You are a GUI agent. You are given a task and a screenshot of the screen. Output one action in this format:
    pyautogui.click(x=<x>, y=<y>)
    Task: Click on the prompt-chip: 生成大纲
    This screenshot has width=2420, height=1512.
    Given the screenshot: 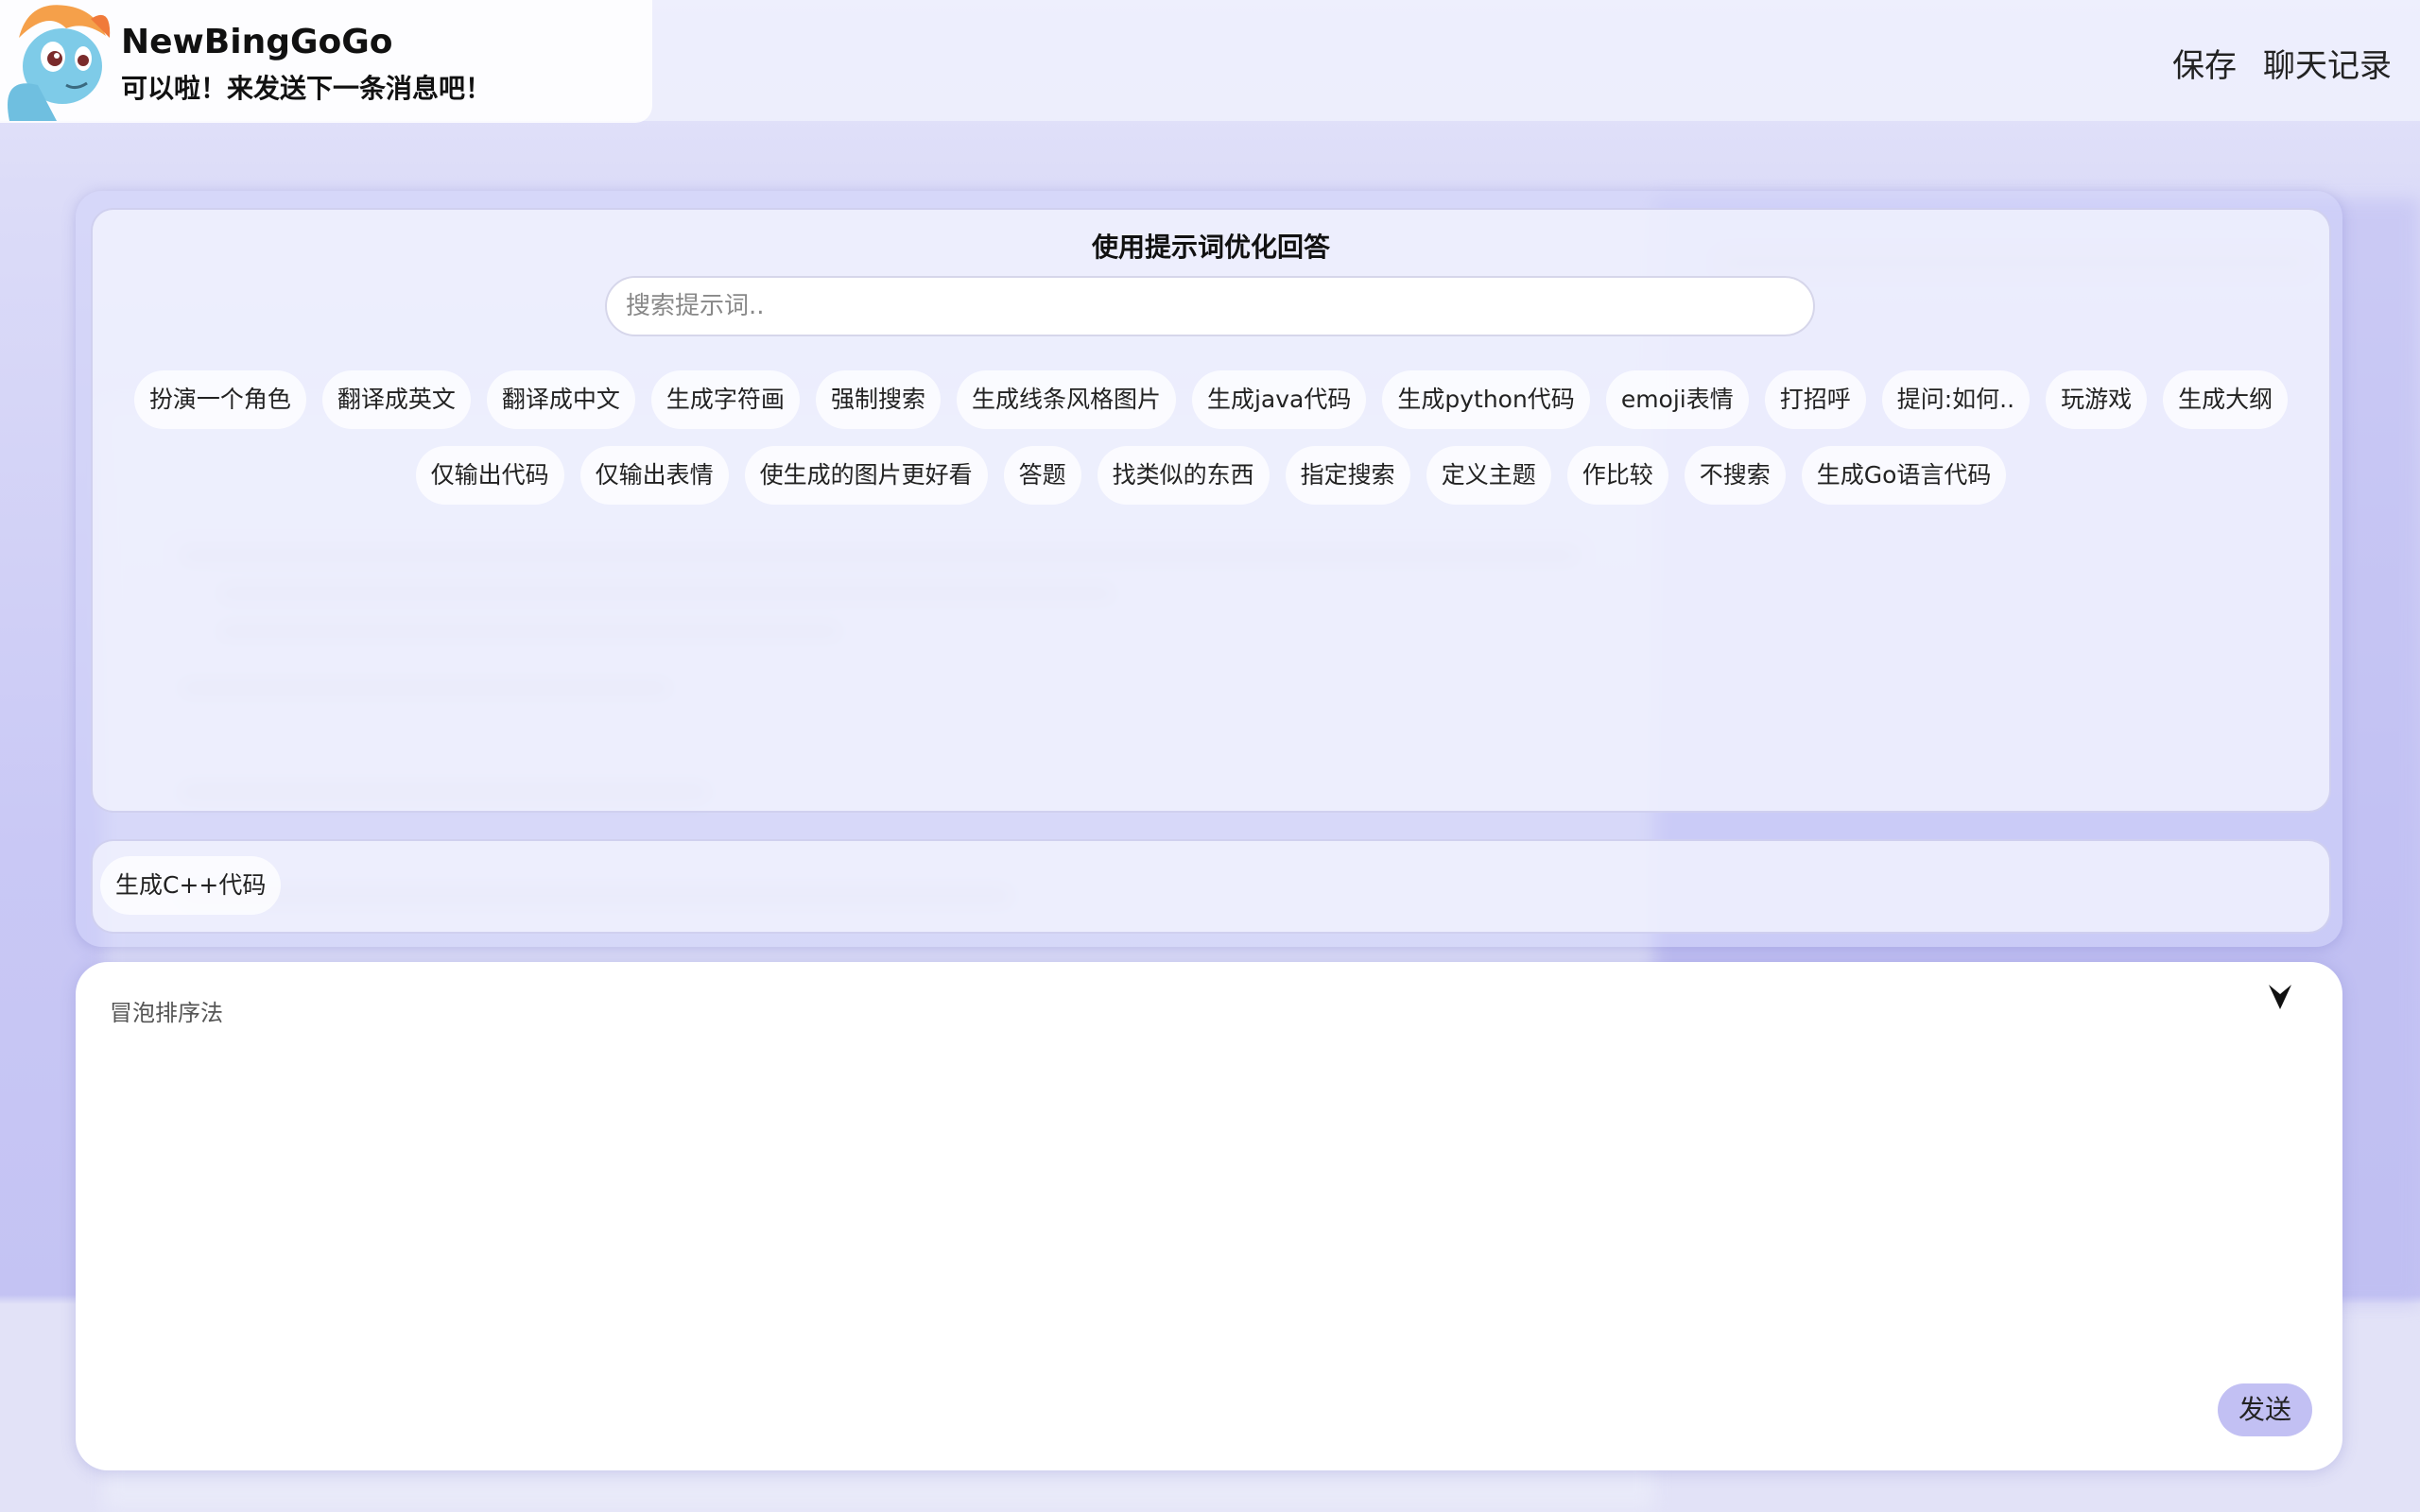 What is the action you would take?
    pyautogui.click(x=2226, y=399)
    